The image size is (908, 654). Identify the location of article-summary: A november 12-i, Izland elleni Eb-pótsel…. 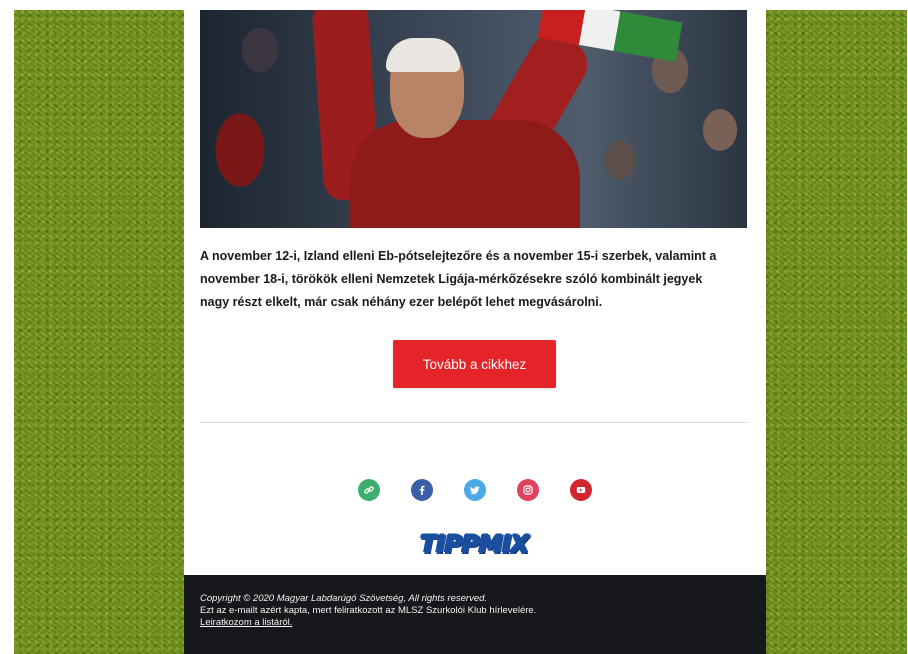
(458, 279).